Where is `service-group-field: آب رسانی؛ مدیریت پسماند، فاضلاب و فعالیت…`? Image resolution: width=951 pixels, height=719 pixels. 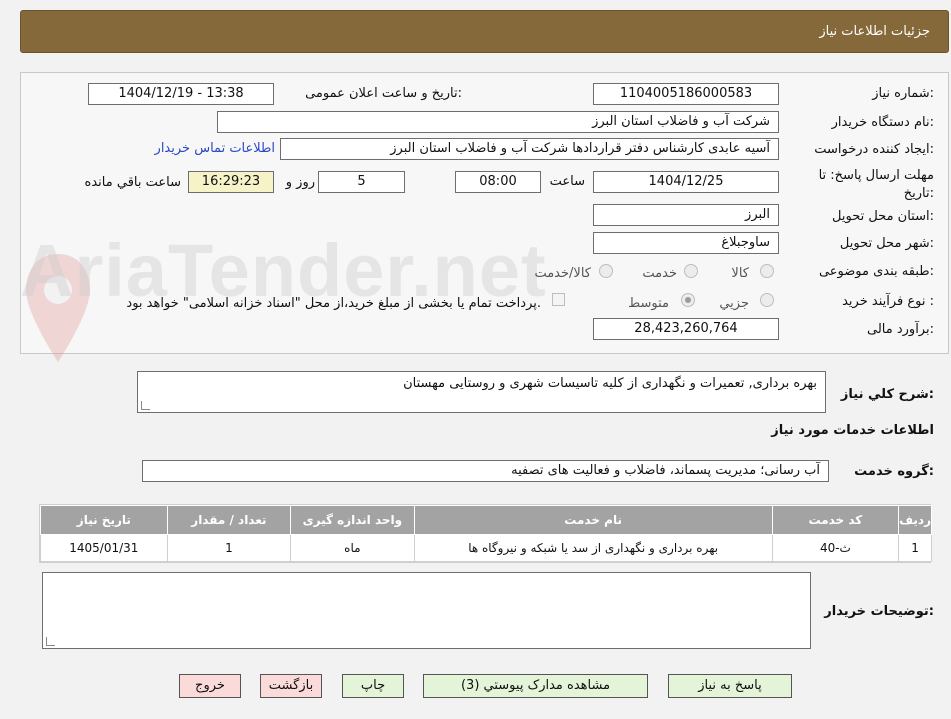 service-group-field: آب رسانی؛ مدیریت پسماند، فاضلاب و فعالیت… is located at coordinates (485, 471).